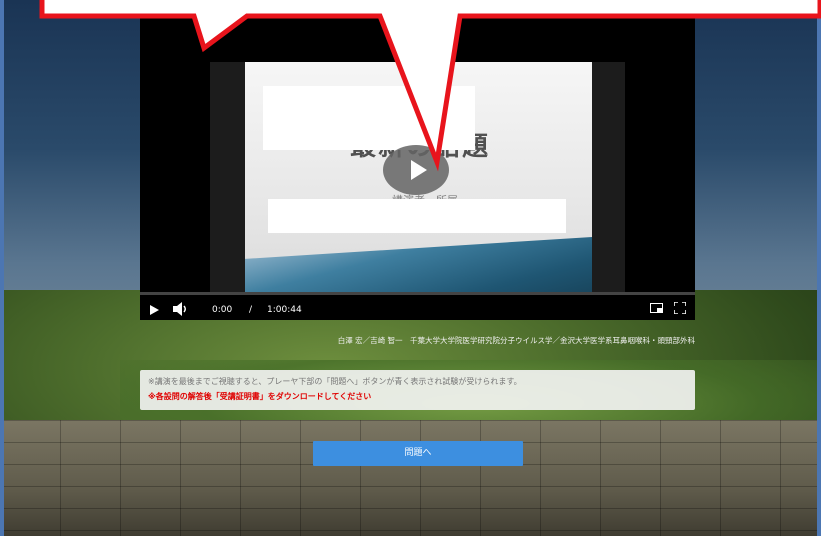 The image size is (821, 536). What do you see at coordinates (680, 308) in the screenshot?
I see `fullscreen-icon` at bounding box center [680, 308].